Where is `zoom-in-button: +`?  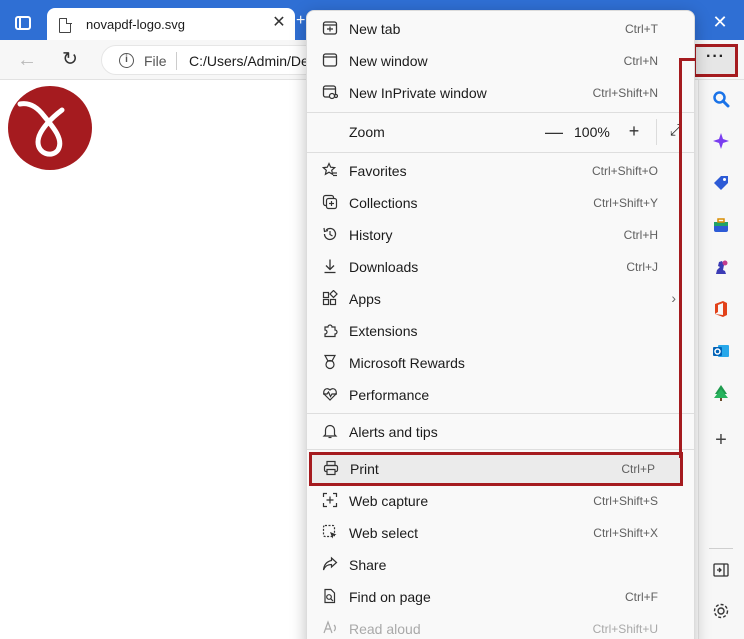
zoom-in-button: + is located at coordinates (634, 131).